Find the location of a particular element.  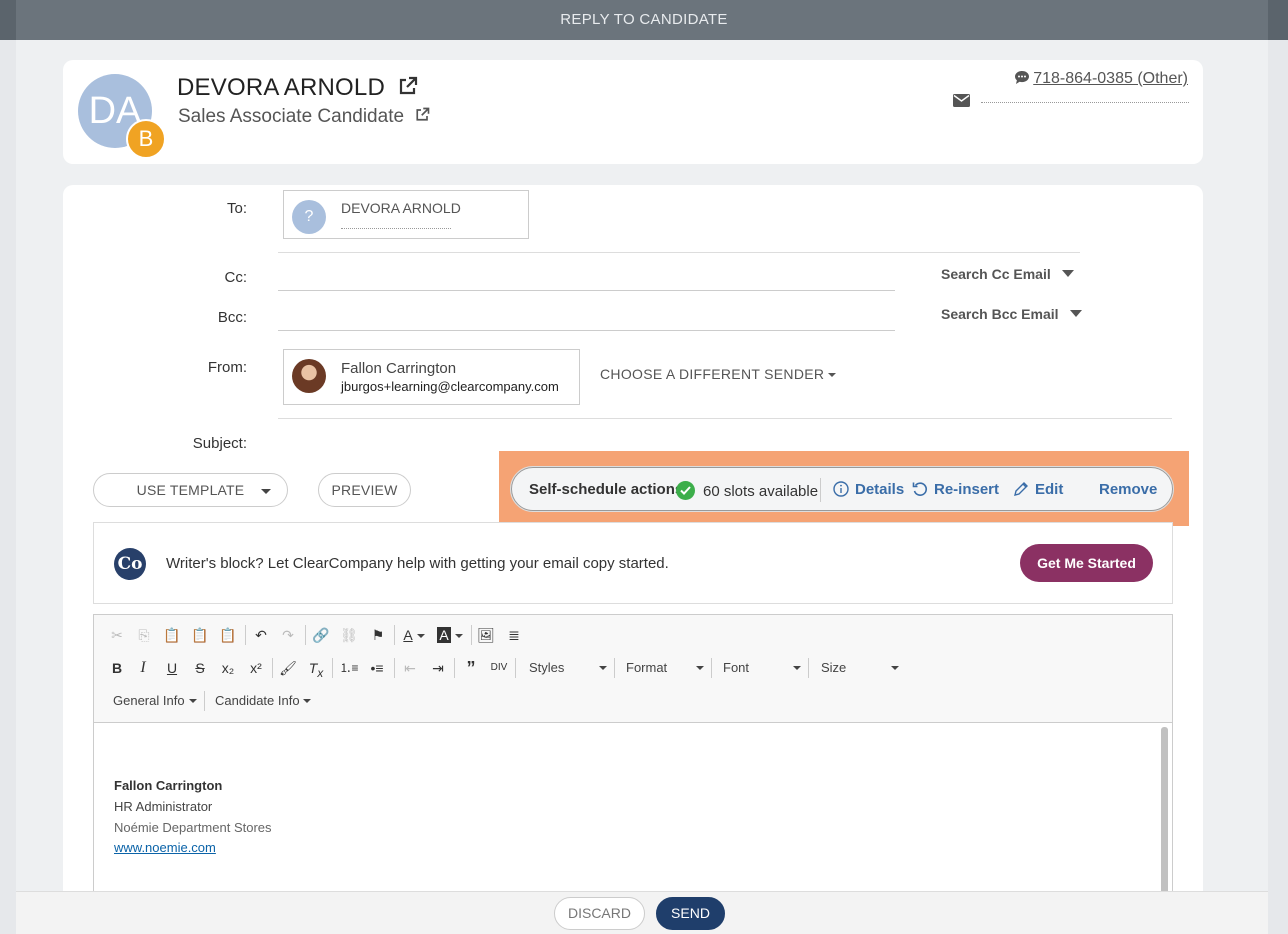

bulleted-list-icon: •≡ is located at coordinates (377, 668).